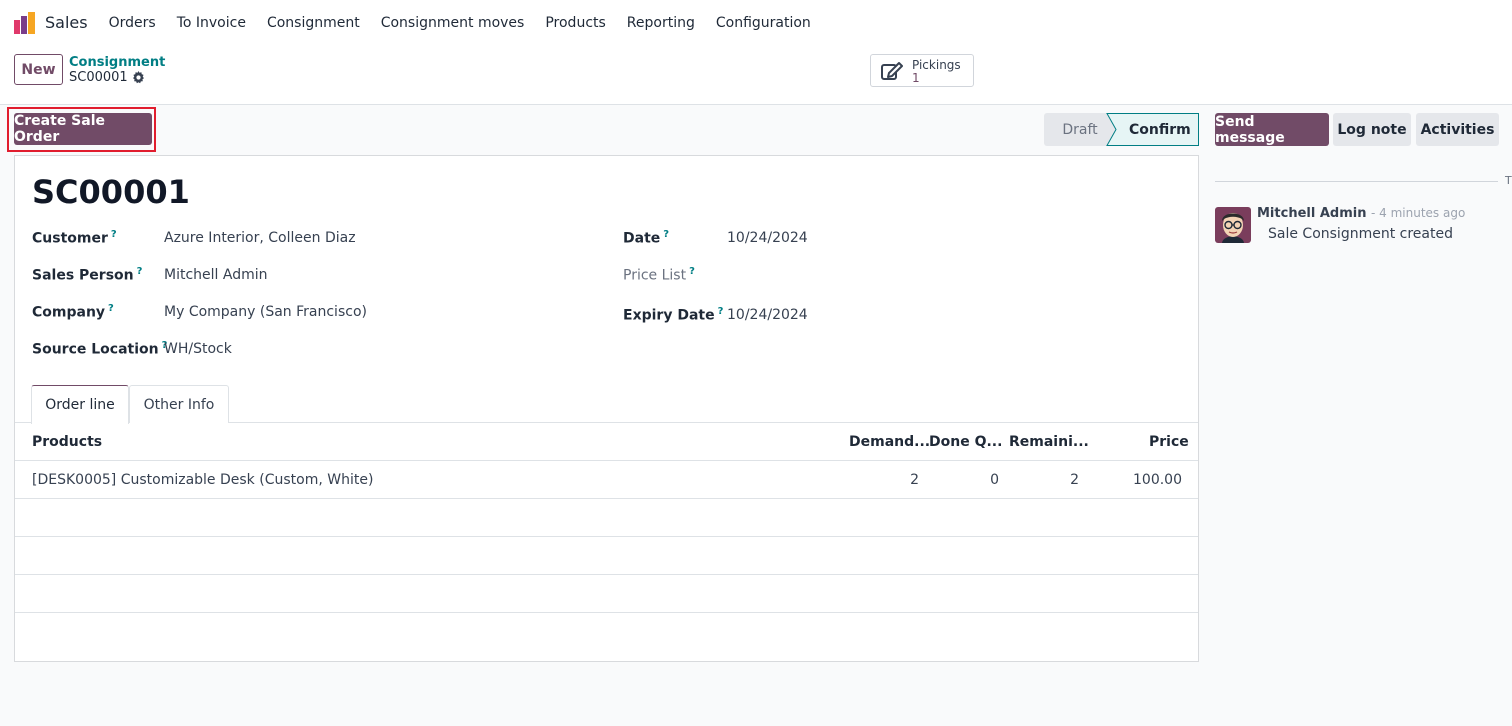 The height and width of the screenshot is (726, 1512). I want to click on edit-icon, so click(892, 71).